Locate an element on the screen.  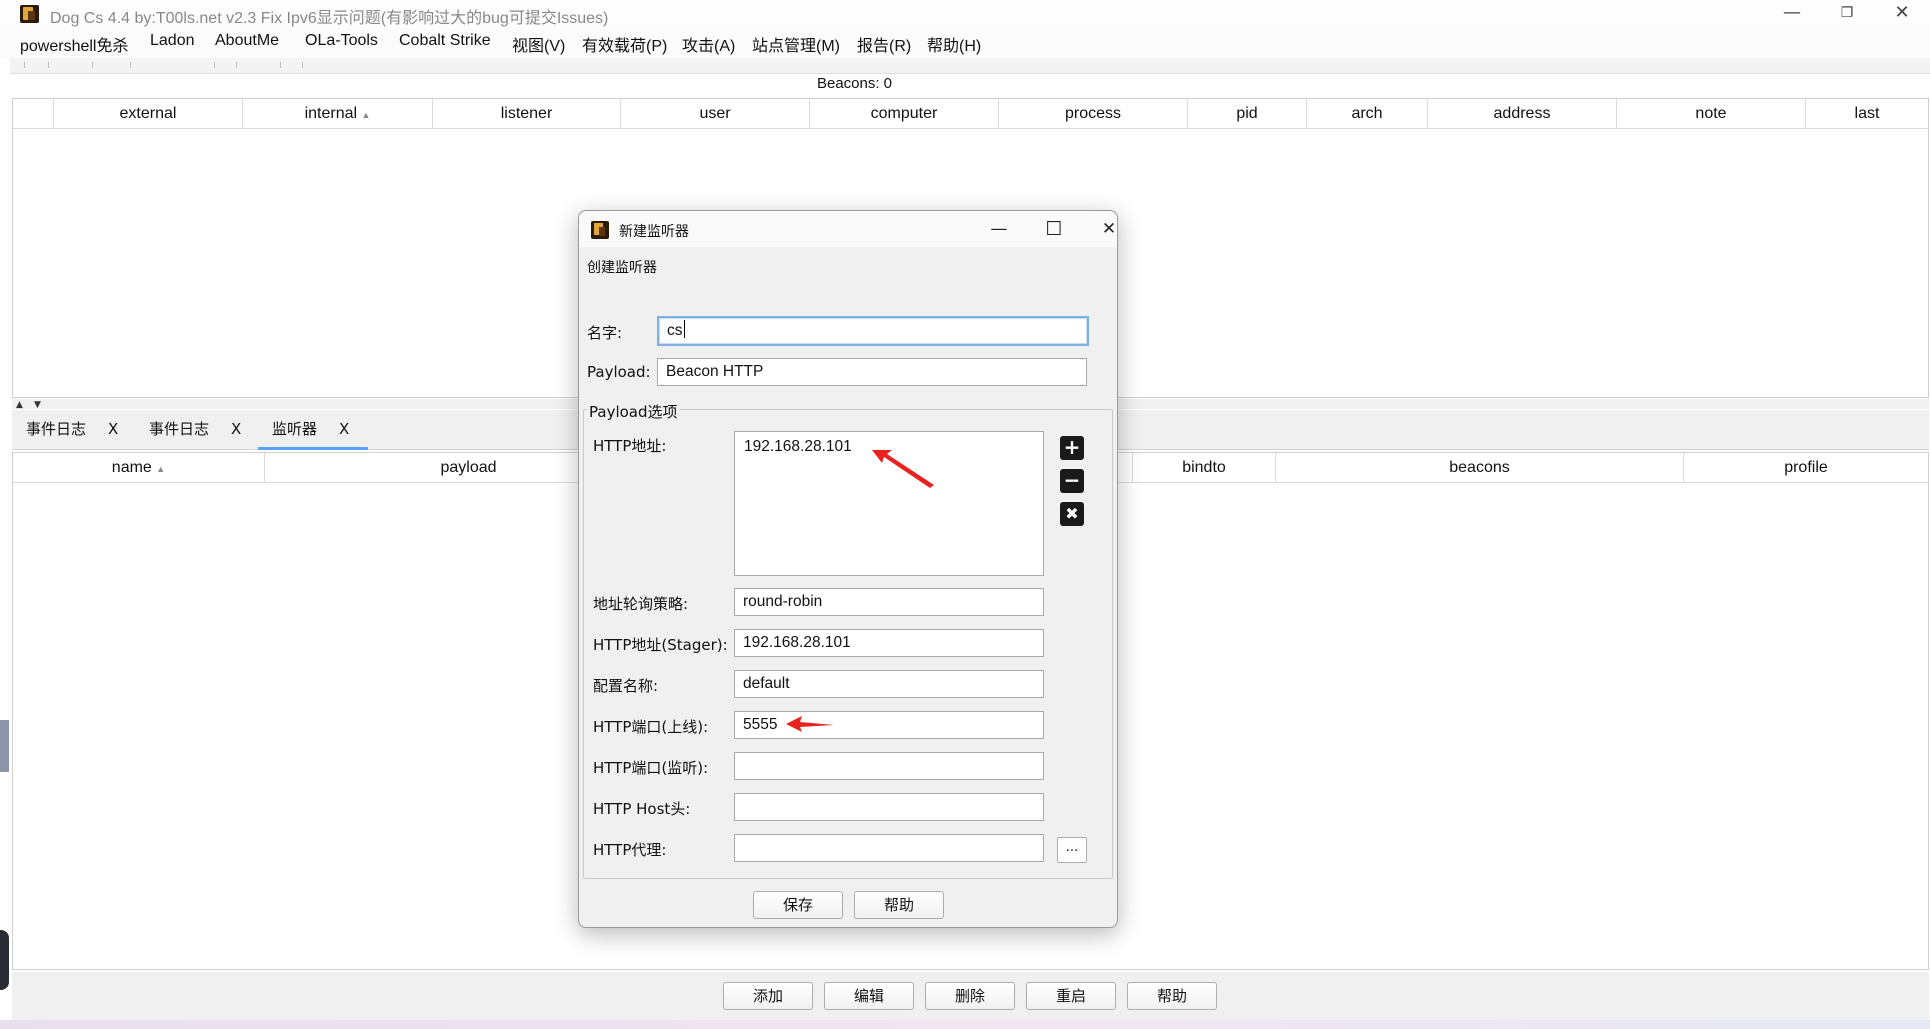
menu-aboutme: AboutMe is located at coordinates (247, 41).